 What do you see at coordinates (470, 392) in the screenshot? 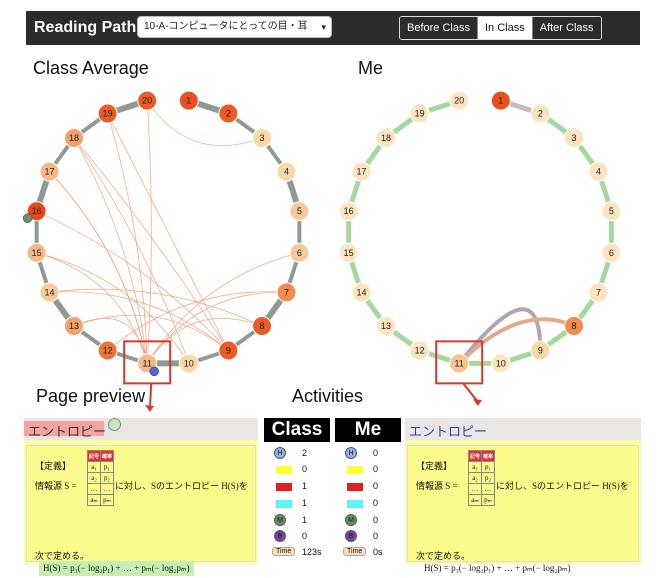
I see `callout-arrow` at bounding box center [470, 392].